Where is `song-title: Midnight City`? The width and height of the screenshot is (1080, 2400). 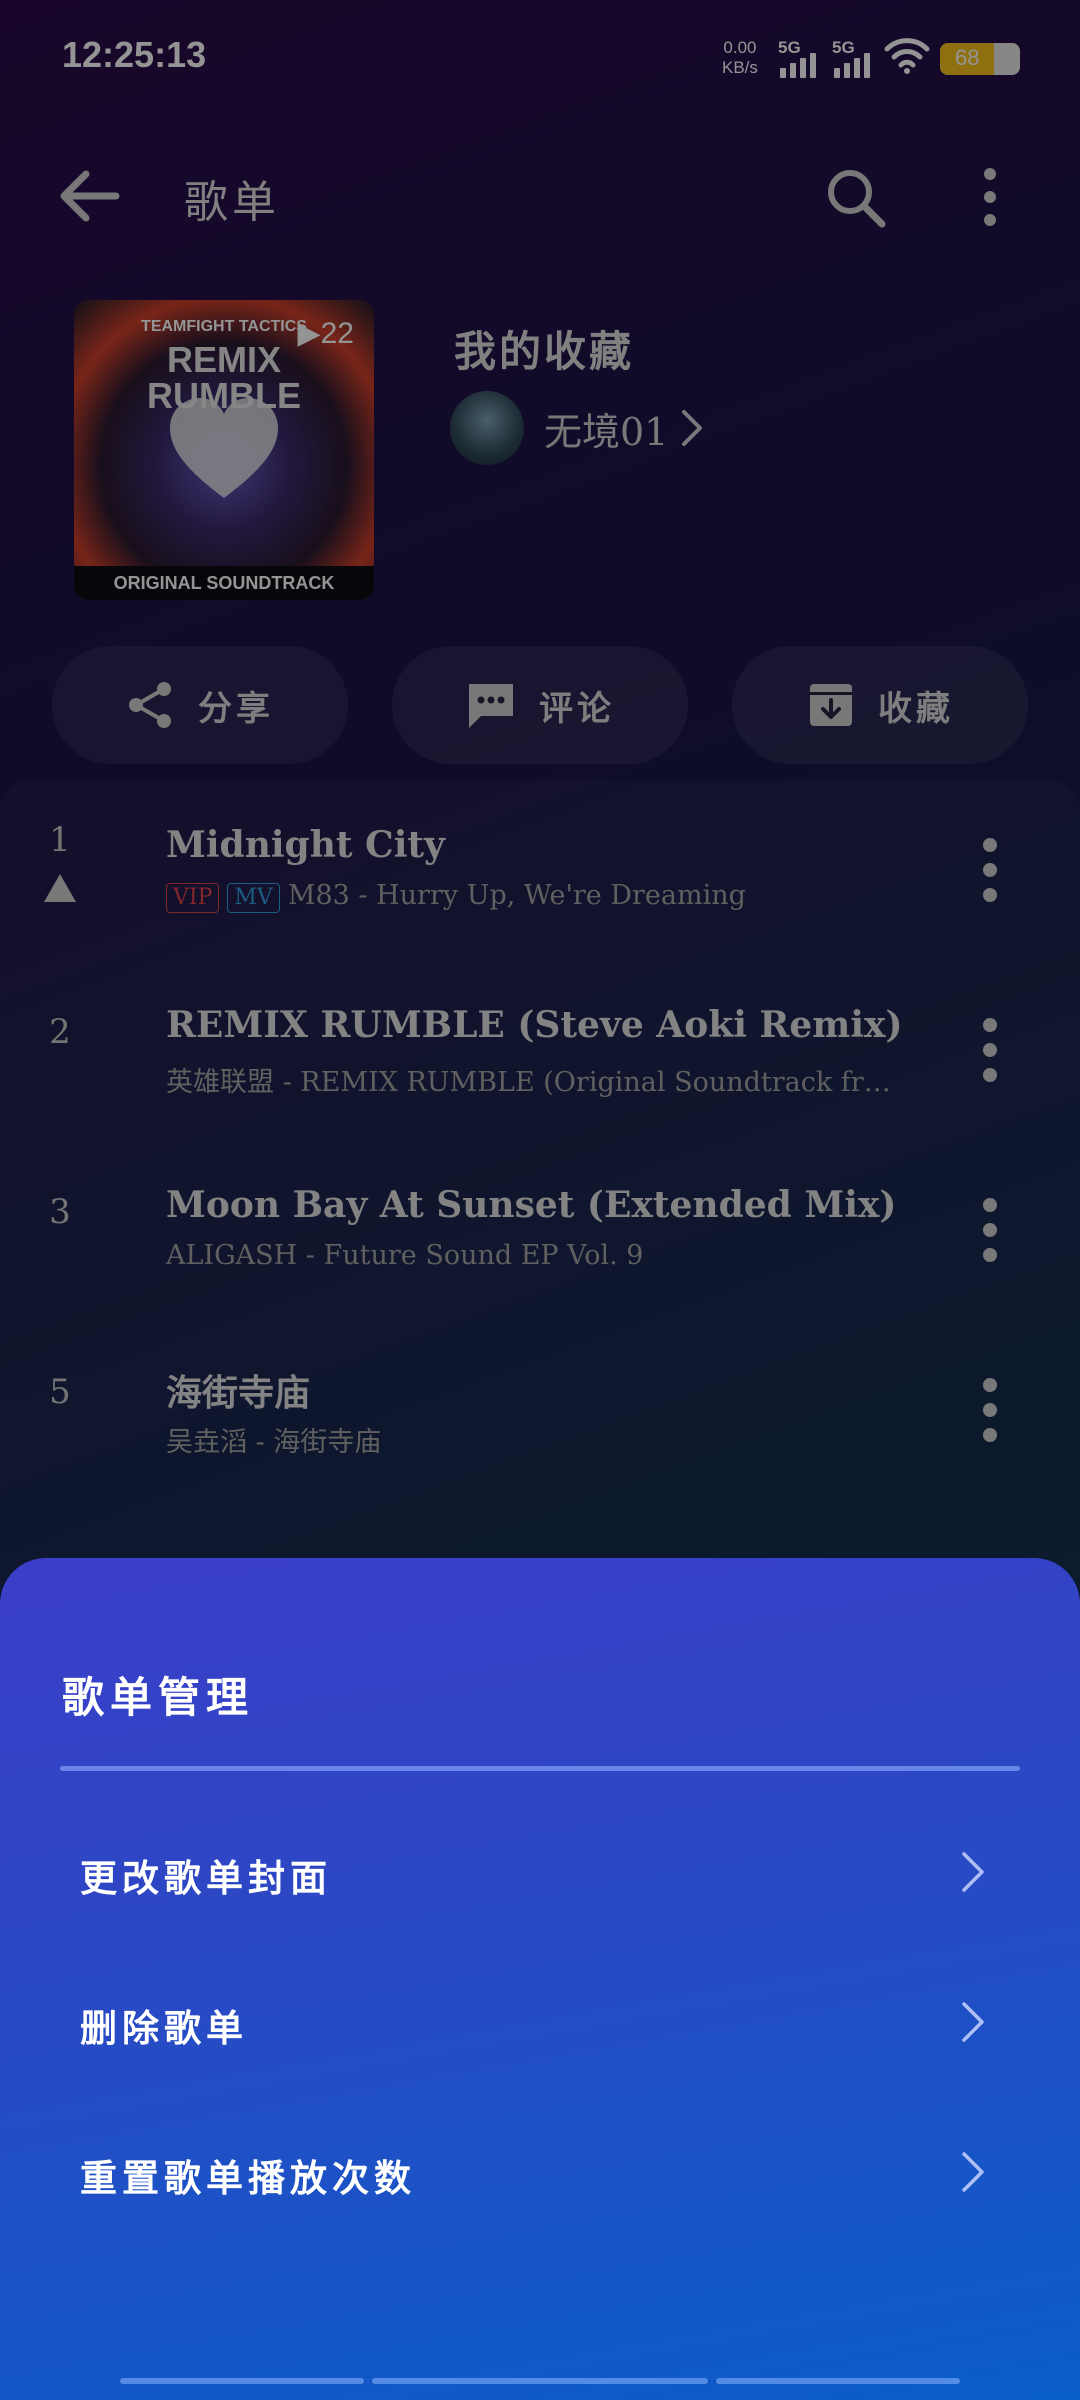 song-title: Midnight City is located at coordinates (305, 845).